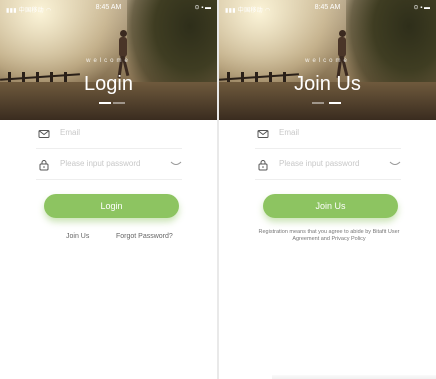 The image size is (436, 379). I want to click on page-title: Join Us, so click(327, 84).